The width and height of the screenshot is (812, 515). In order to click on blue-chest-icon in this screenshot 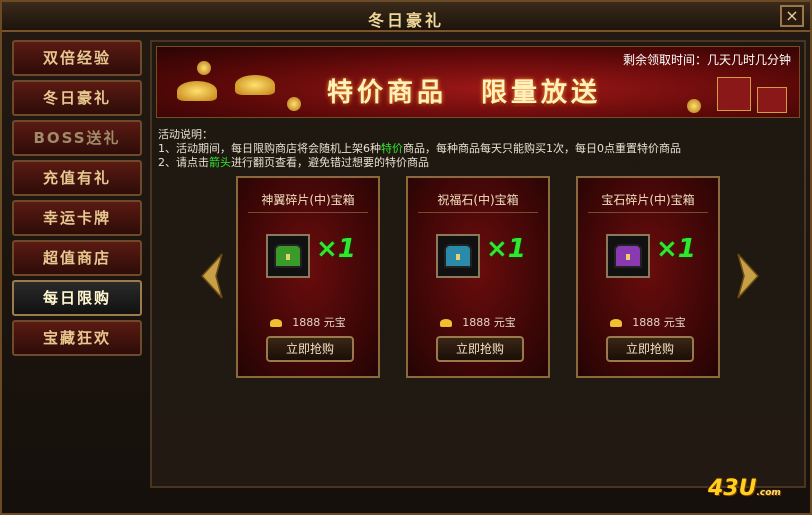, I will do `click(458, 256)`.